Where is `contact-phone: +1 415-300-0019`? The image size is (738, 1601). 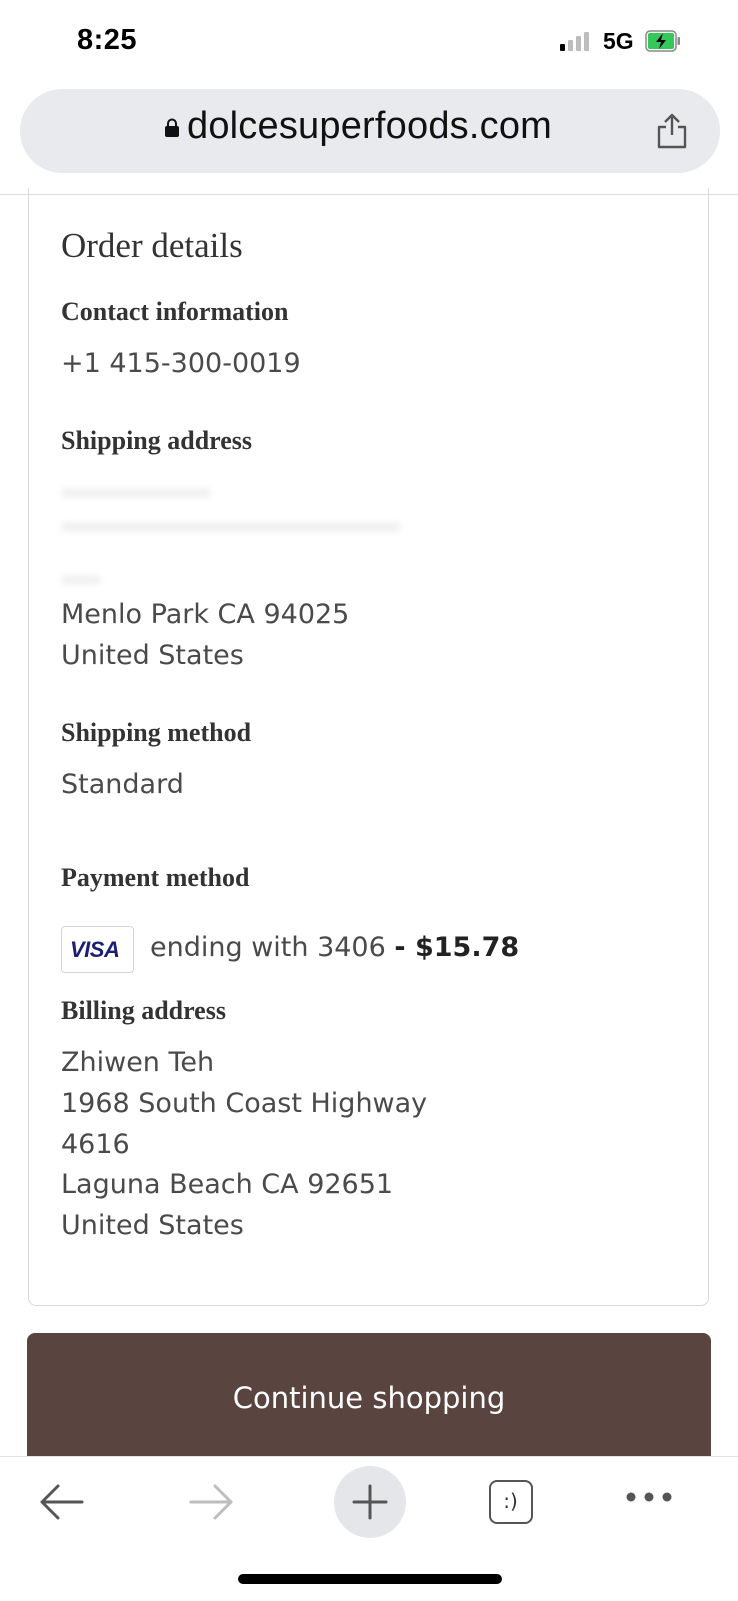
contact-phone: +1 415-300-0019 is located at coordinates (181, 363).